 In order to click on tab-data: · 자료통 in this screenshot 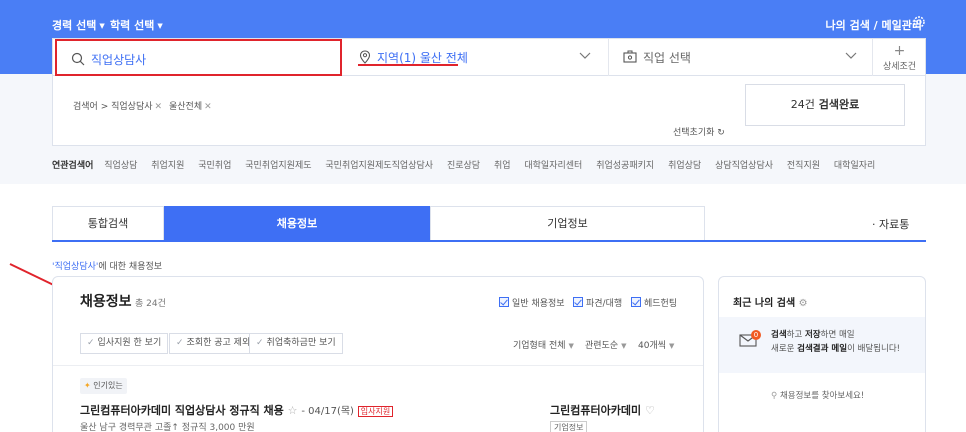, I will do `click(890, 224)`.